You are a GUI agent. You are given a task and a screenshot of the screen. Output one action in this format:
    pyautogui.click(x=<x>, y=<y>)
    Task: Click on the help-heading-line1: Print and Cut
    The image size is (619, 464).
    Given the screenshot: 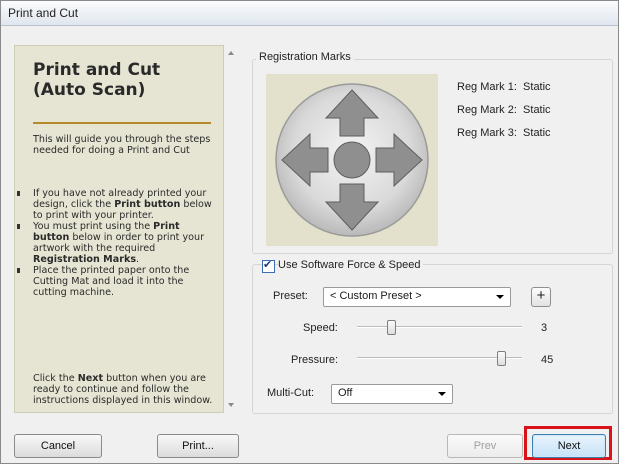 What is the action you would take?
    pyautogui.click(x=97, y=70)
    